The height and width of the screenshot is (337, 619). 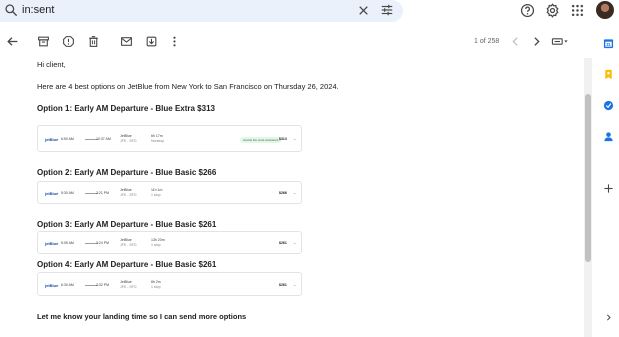 What do you see at coordinates (158, 242) in the screenshot?
I see `duration-stops: 13h 20m 1 stop` at bounding box center [158, 242].